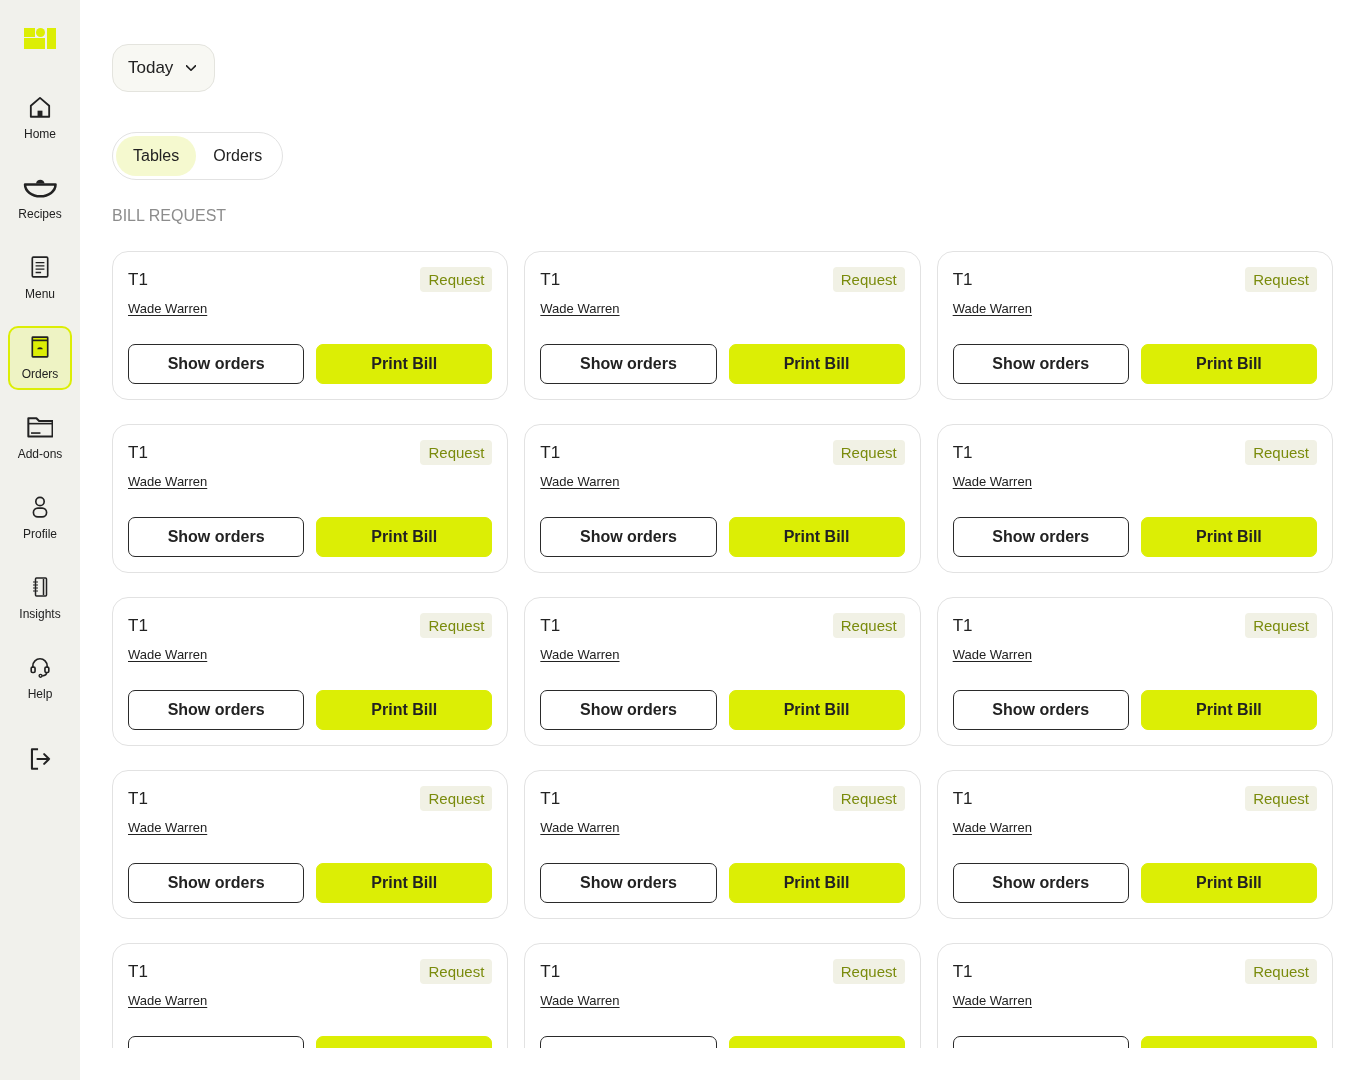 The width and height of the screenshot is (1366, 1080). What do you see at coordinates (40, 667) in the screenshot?
I see `headset-icon` at bounding box center [40, 667].